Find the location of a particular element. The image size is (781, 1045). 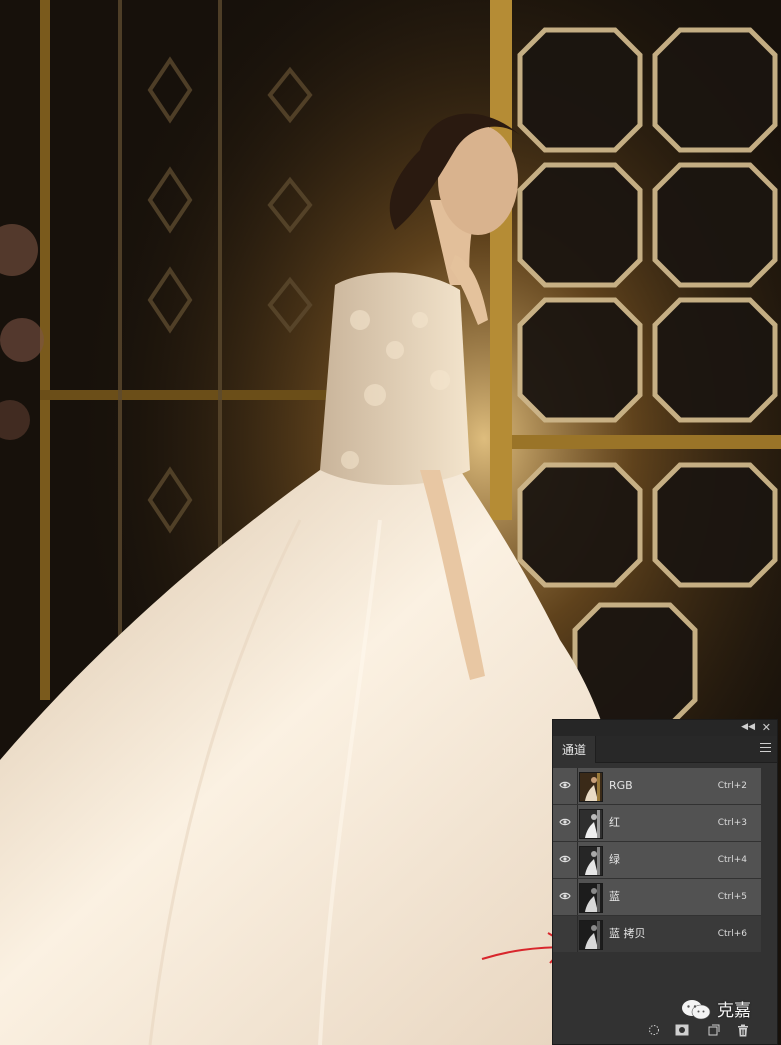

collapse-icon: ◀◀ is located at coordinates (748, 727).